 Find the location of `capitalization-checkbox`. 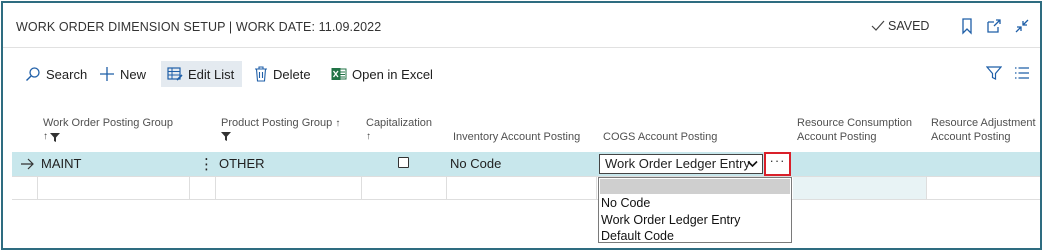

capitalization-checkbox is located at coordinates (403, 162).